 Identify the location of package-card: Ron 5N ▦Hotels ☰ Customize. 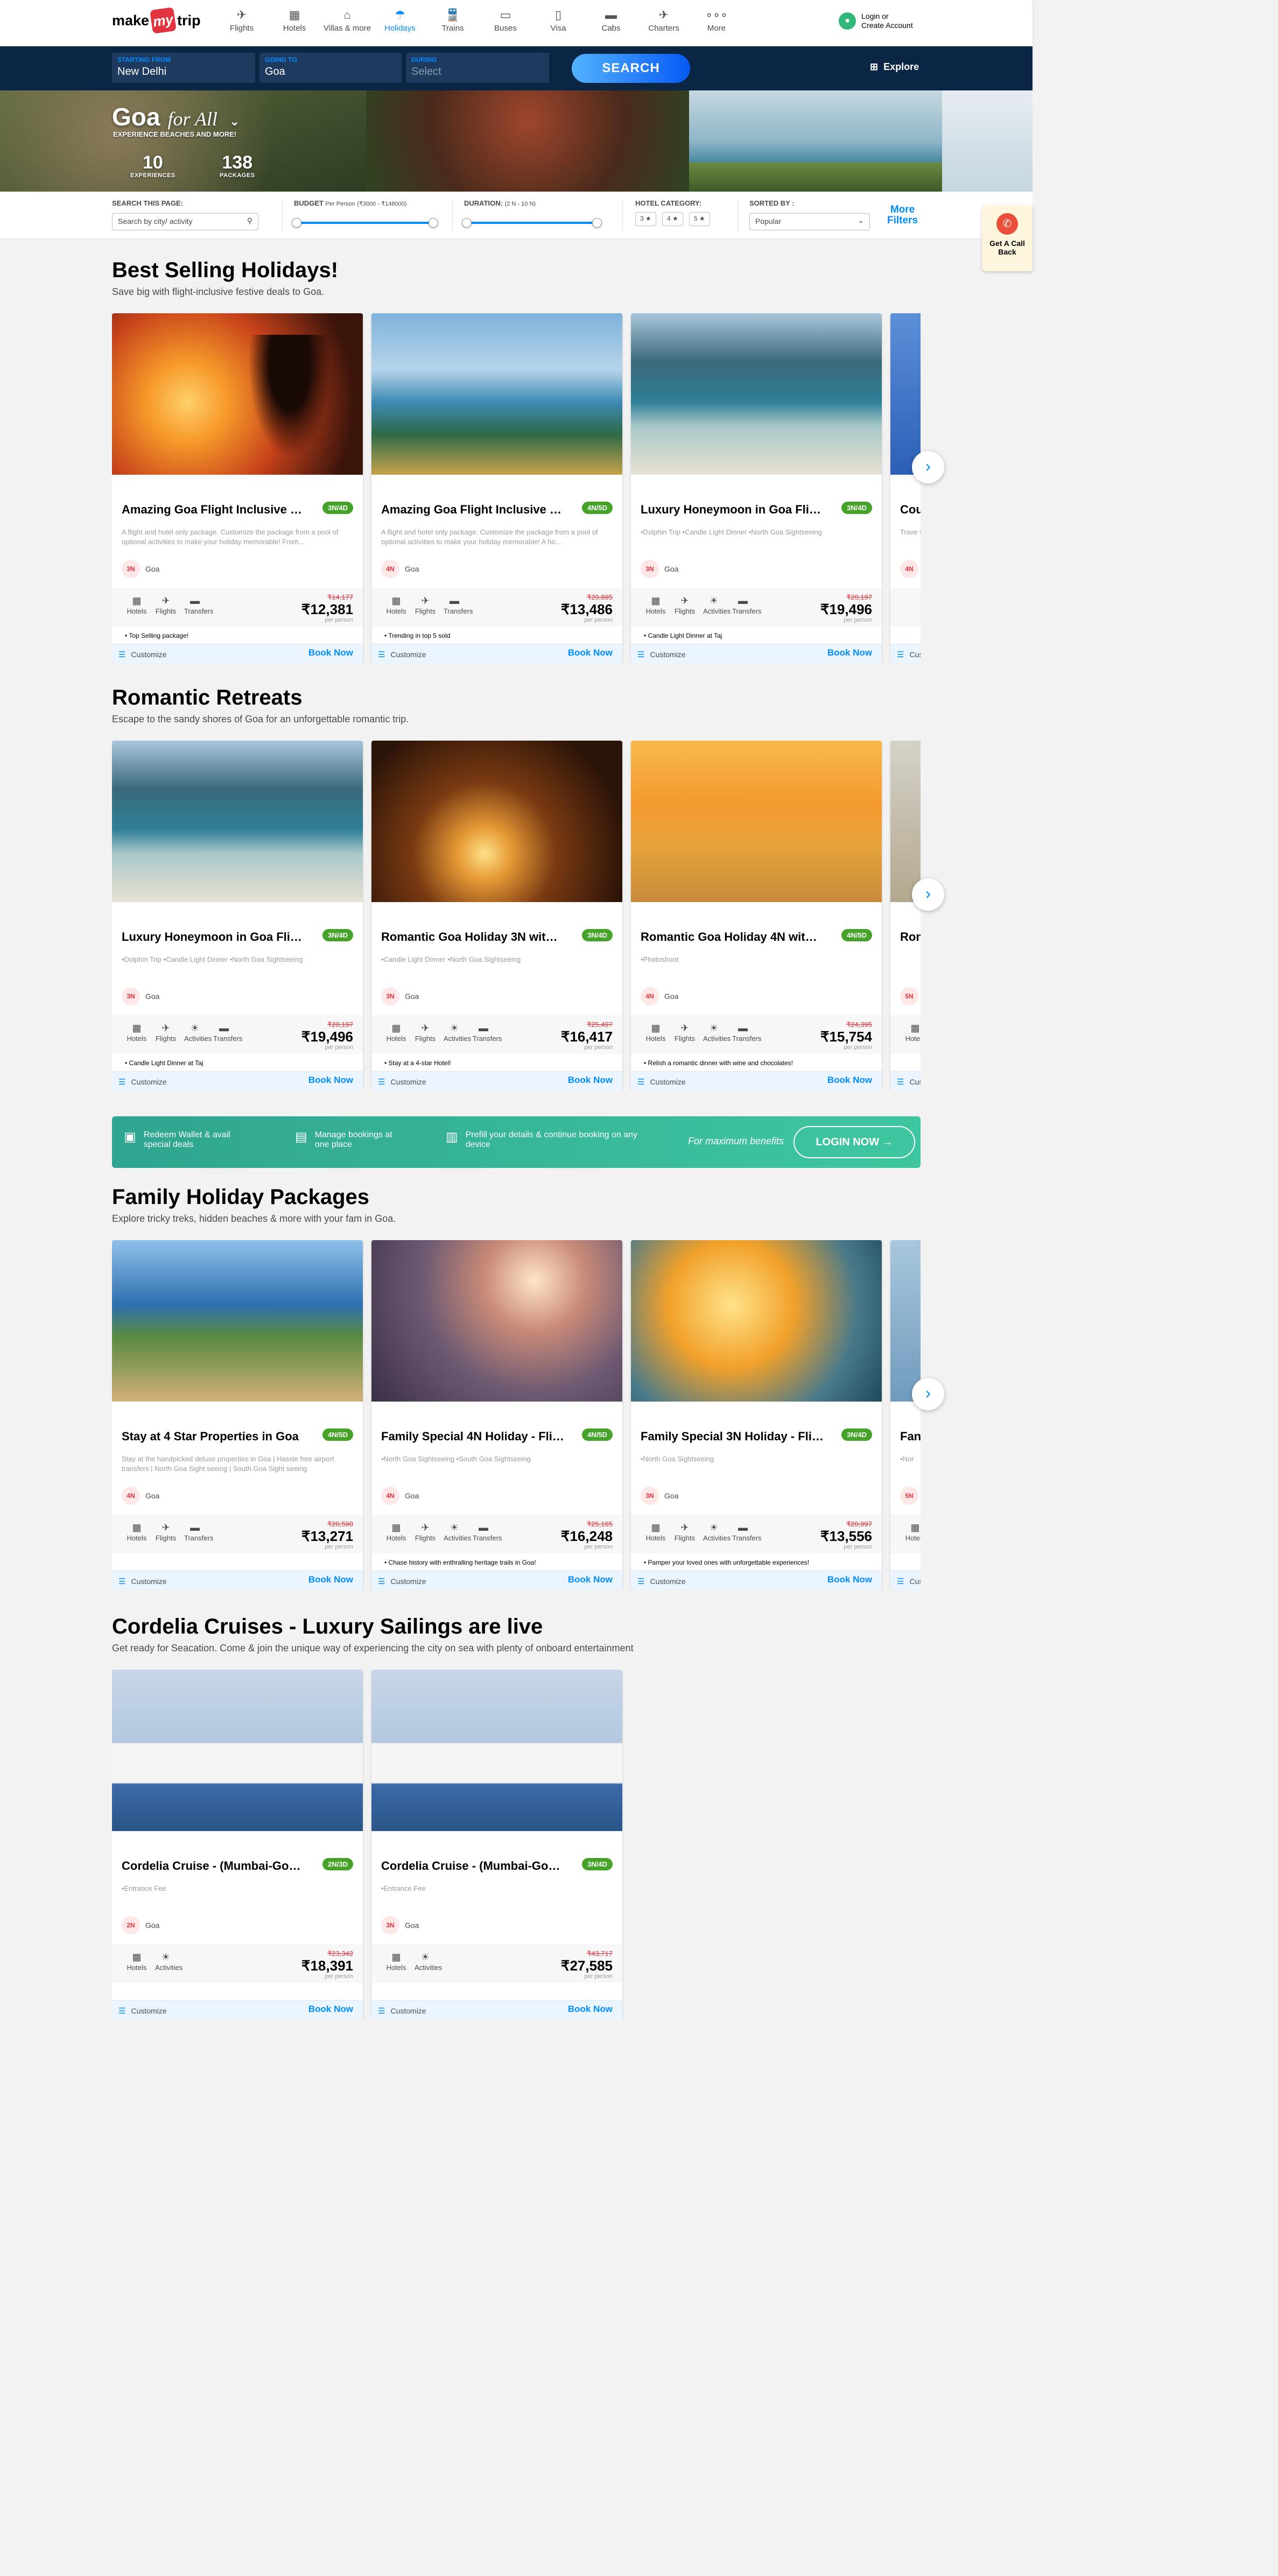
(905, 916).